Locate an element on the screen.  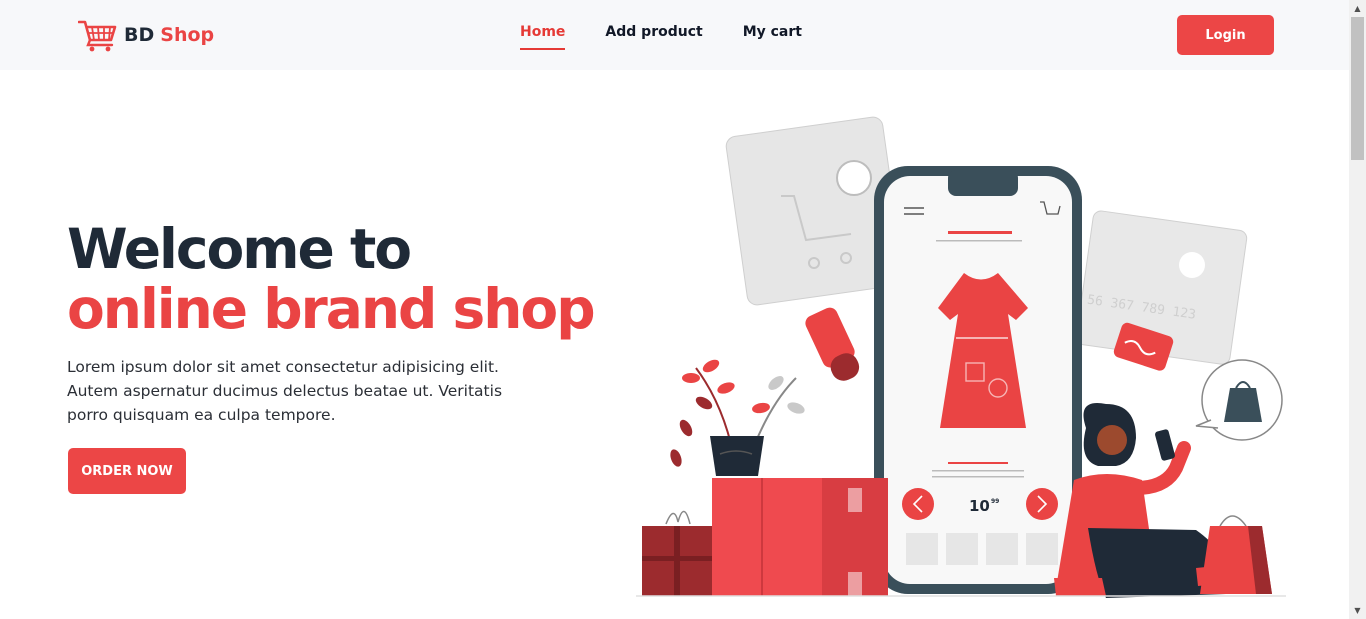
shopping-cart-icon is located at coordinates (97, 36).